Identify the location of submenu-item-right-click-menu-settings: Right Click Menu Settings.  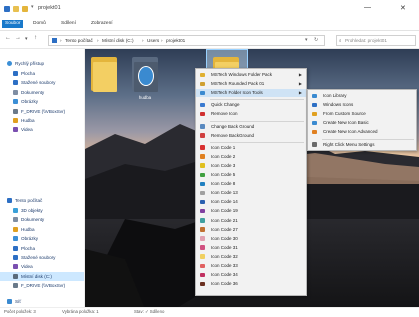
(362, 145).